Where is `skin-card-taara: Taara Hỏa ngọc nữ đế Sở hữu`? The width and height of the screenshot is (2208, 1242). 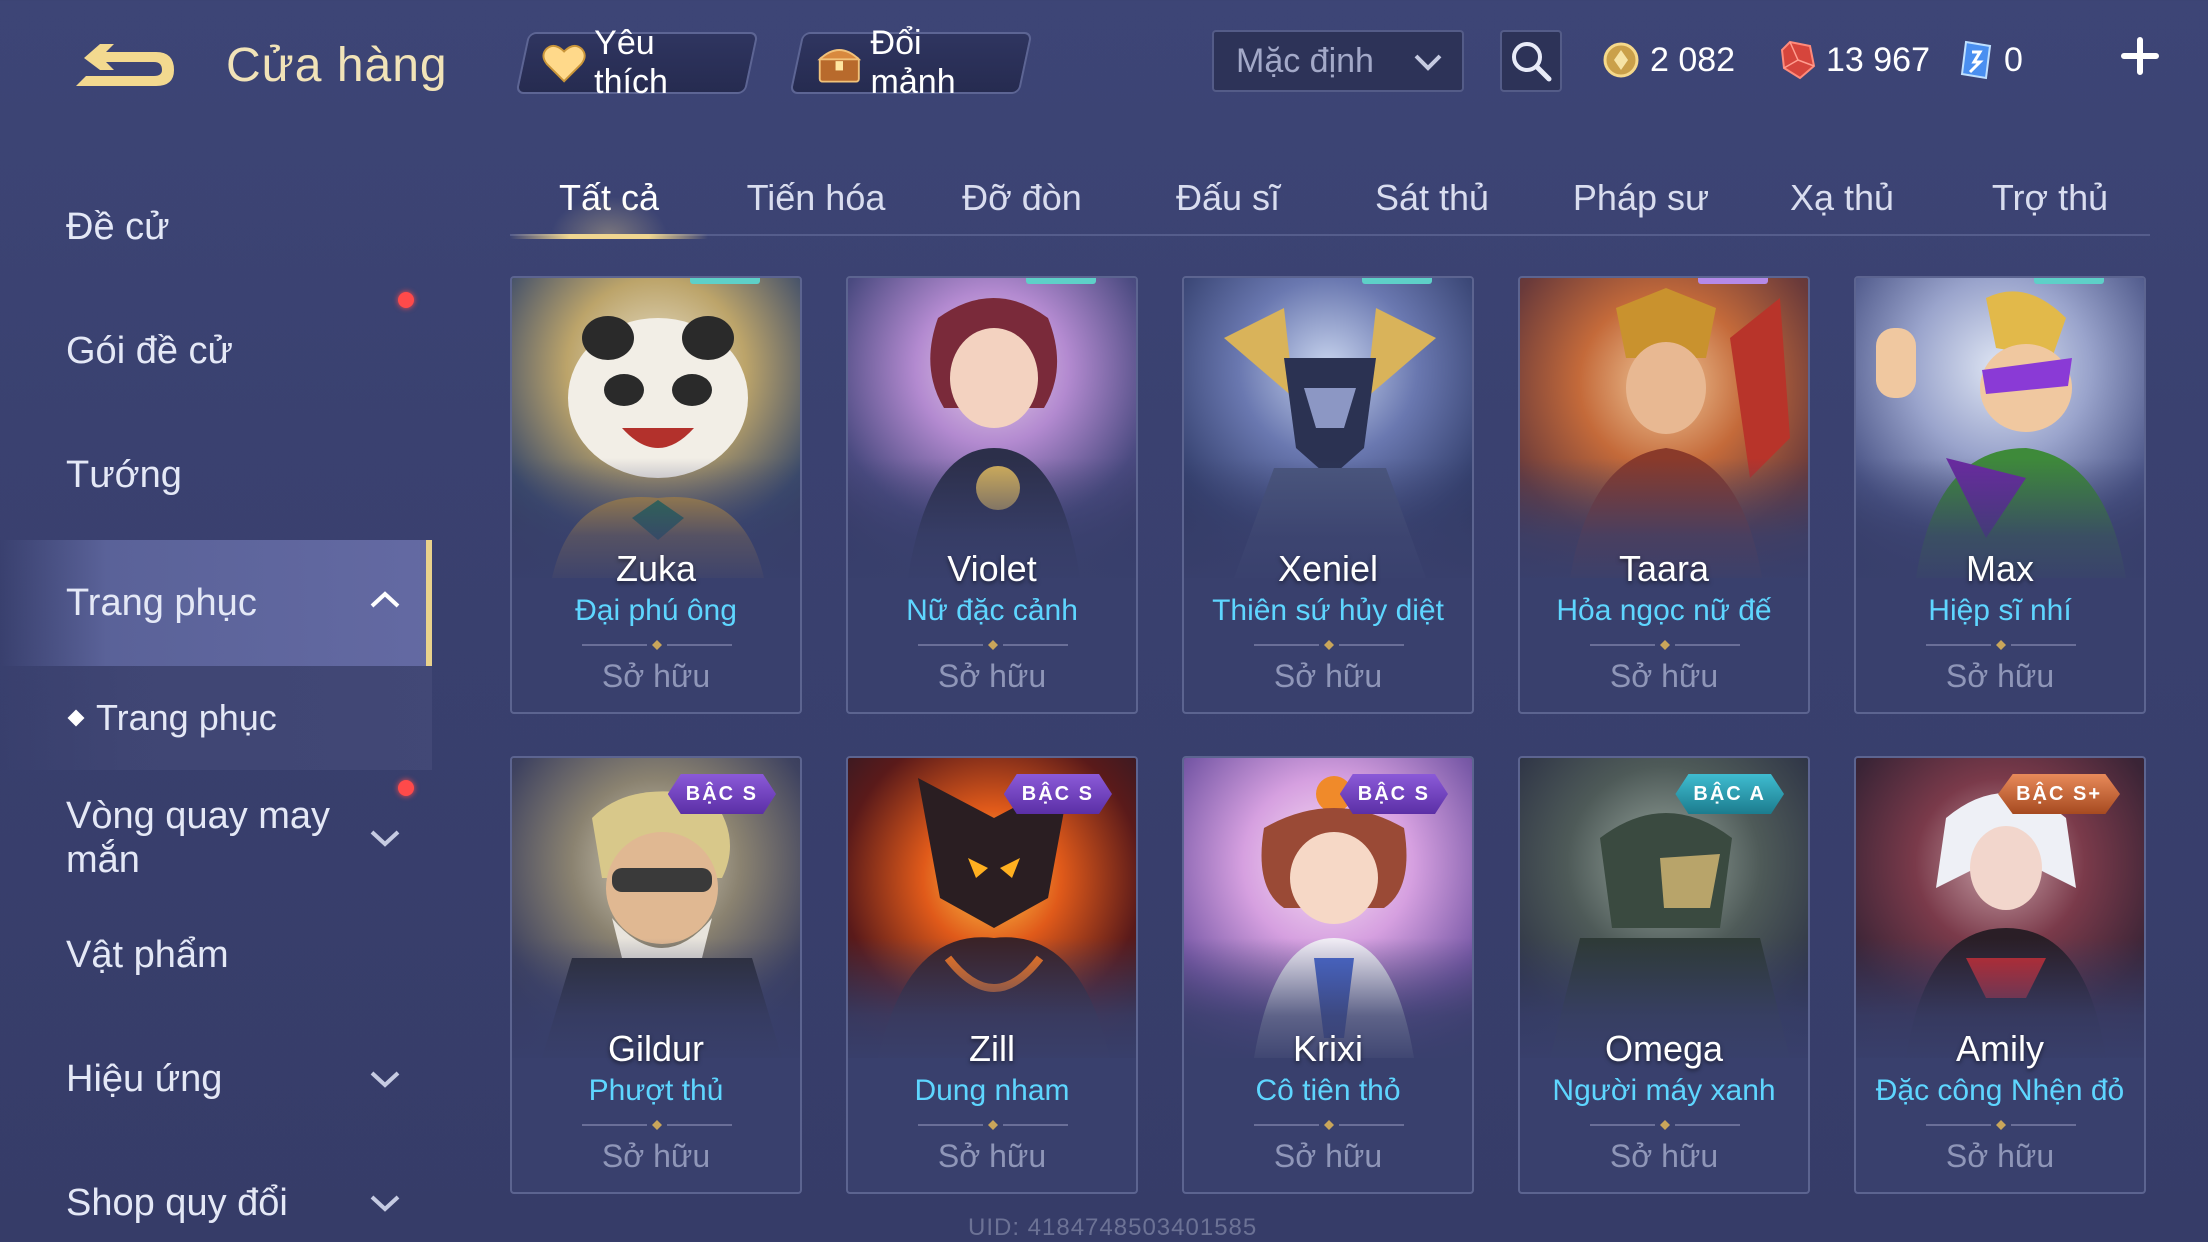 skin-card-taara: Taara Hỏa ngọc nữ đế Sở hữu is located at coordinates (1664, 495).